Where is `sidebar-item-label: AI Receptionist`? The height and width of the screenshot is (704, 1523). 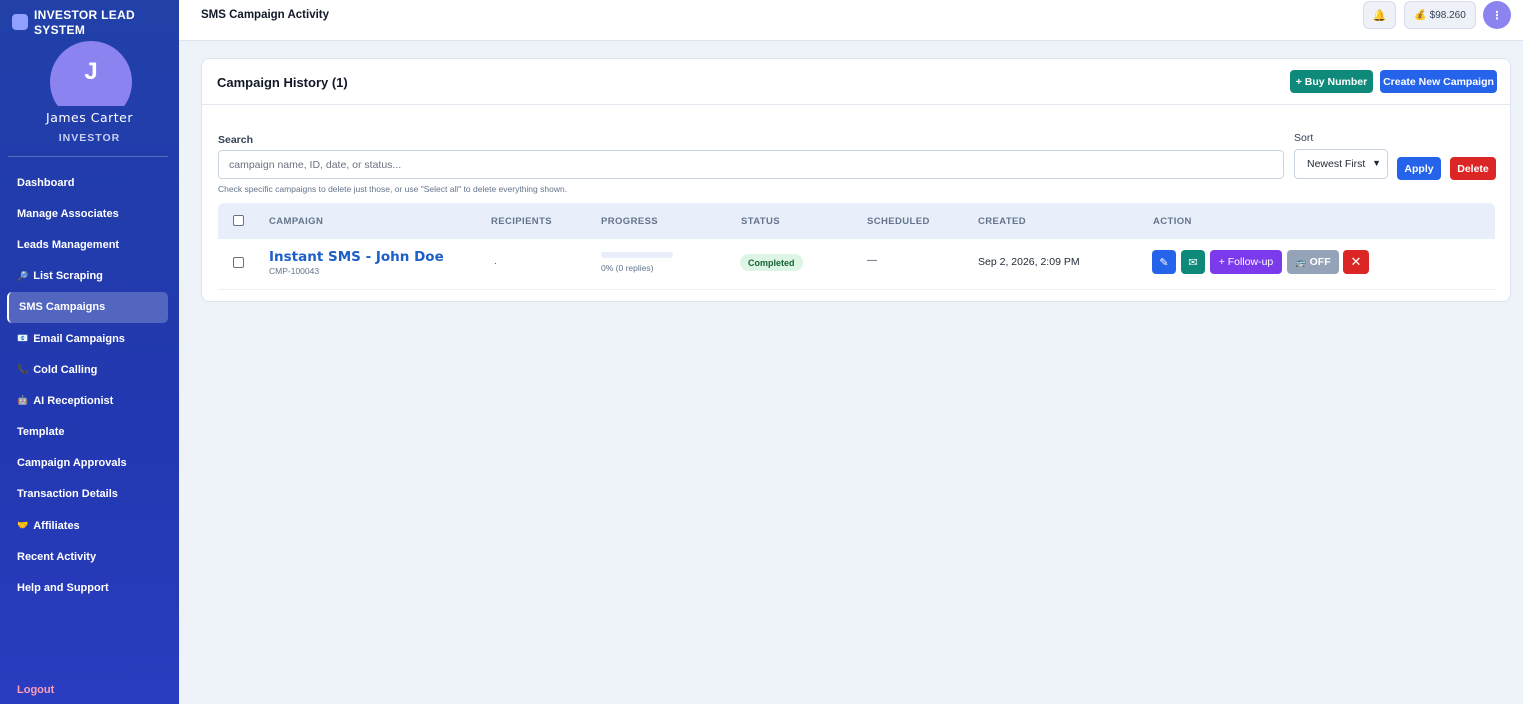 sidebar-item-label: AI Receptionist is located at coordinates (73, 400).